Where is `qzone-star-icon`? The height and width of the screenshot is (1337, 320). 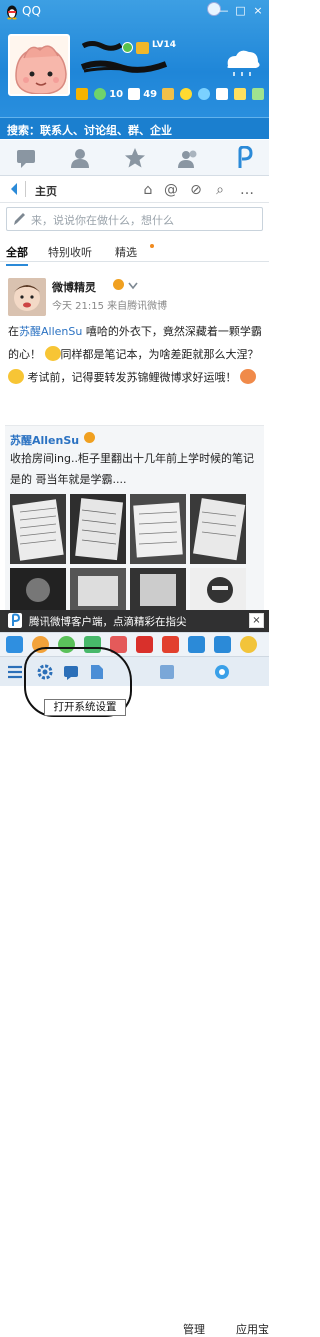 qzone-star-icon is located at coordinates (240, 95).